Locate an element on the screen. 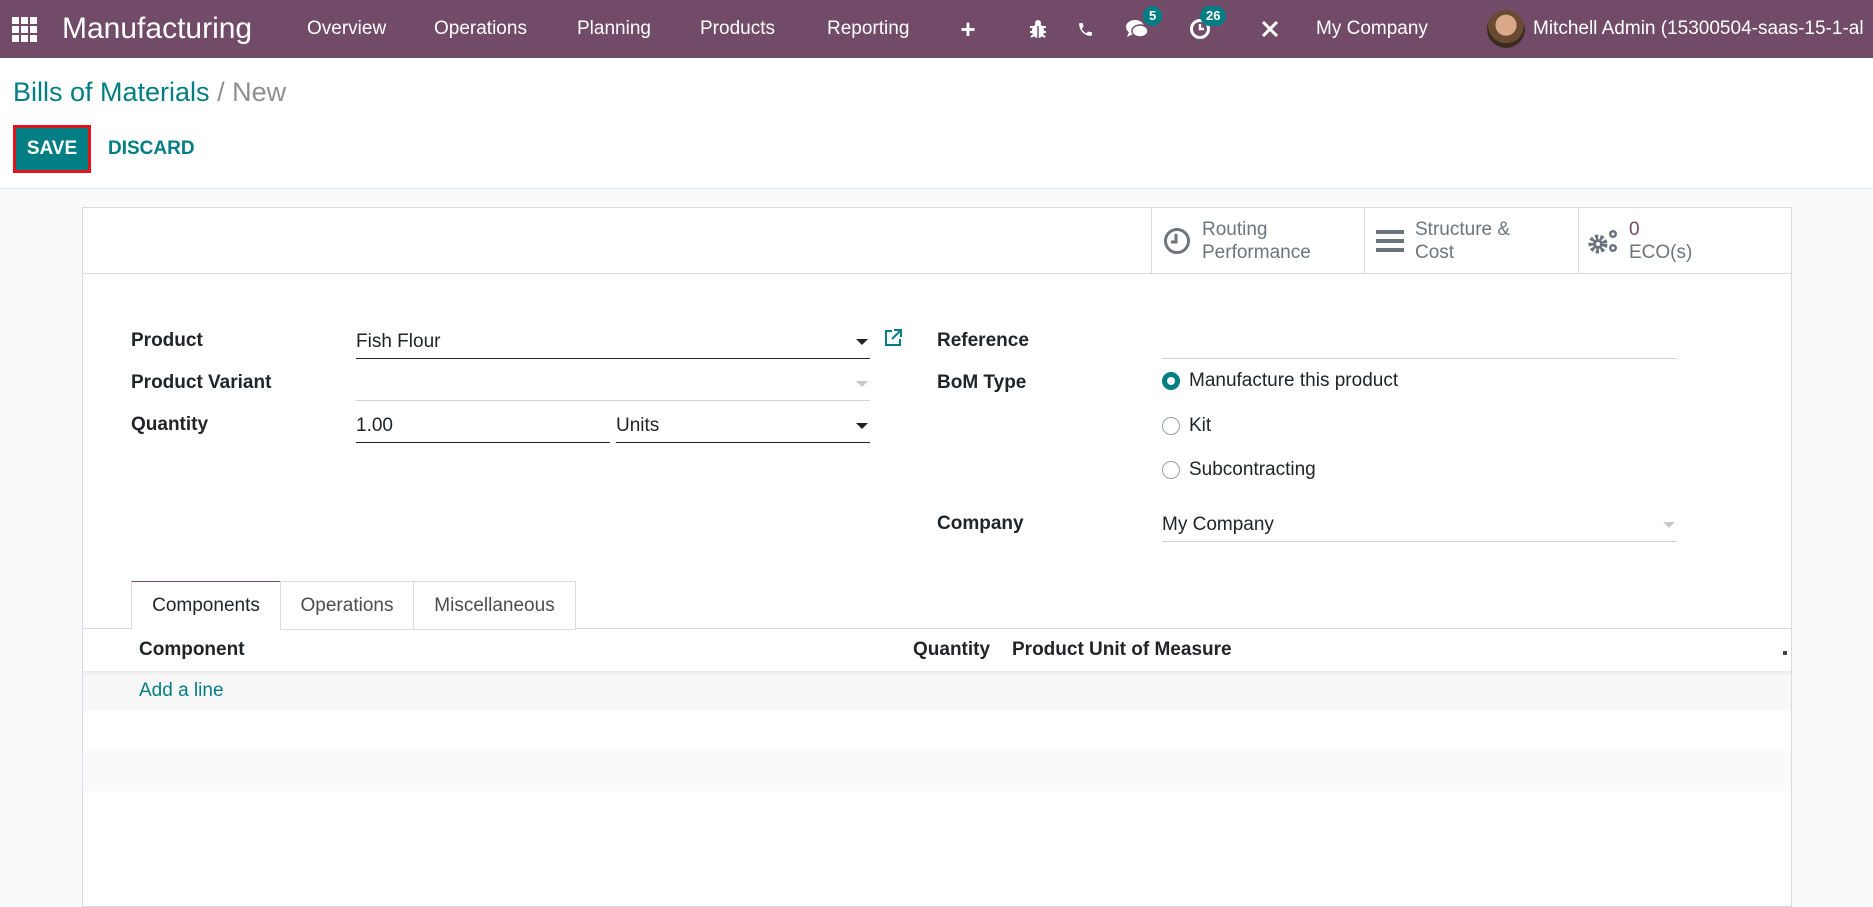 This screenshot has height=907, width=1873. bom-type-subcontracting-radio: Subcontracting is located at coordinates (1239, 470).